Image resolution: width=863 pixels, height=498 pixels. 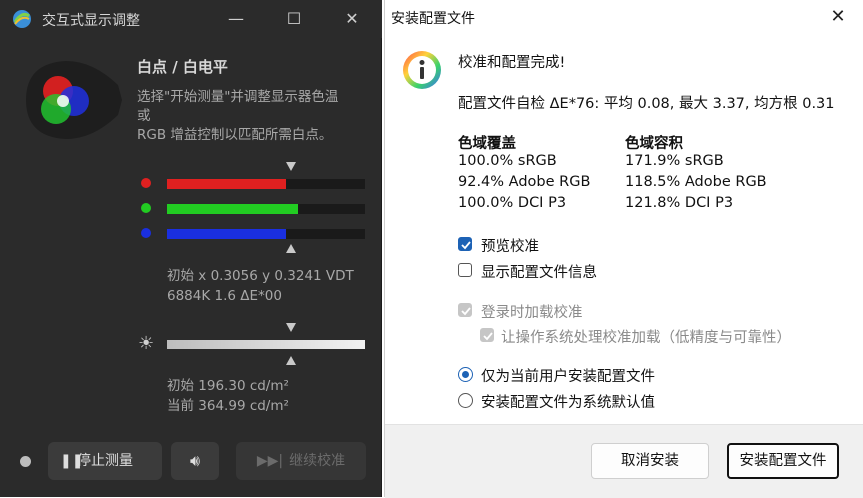 I want to click on gamut-coverage-adobe: 92.4% Adobe RGB, so click(x=524, y=182).